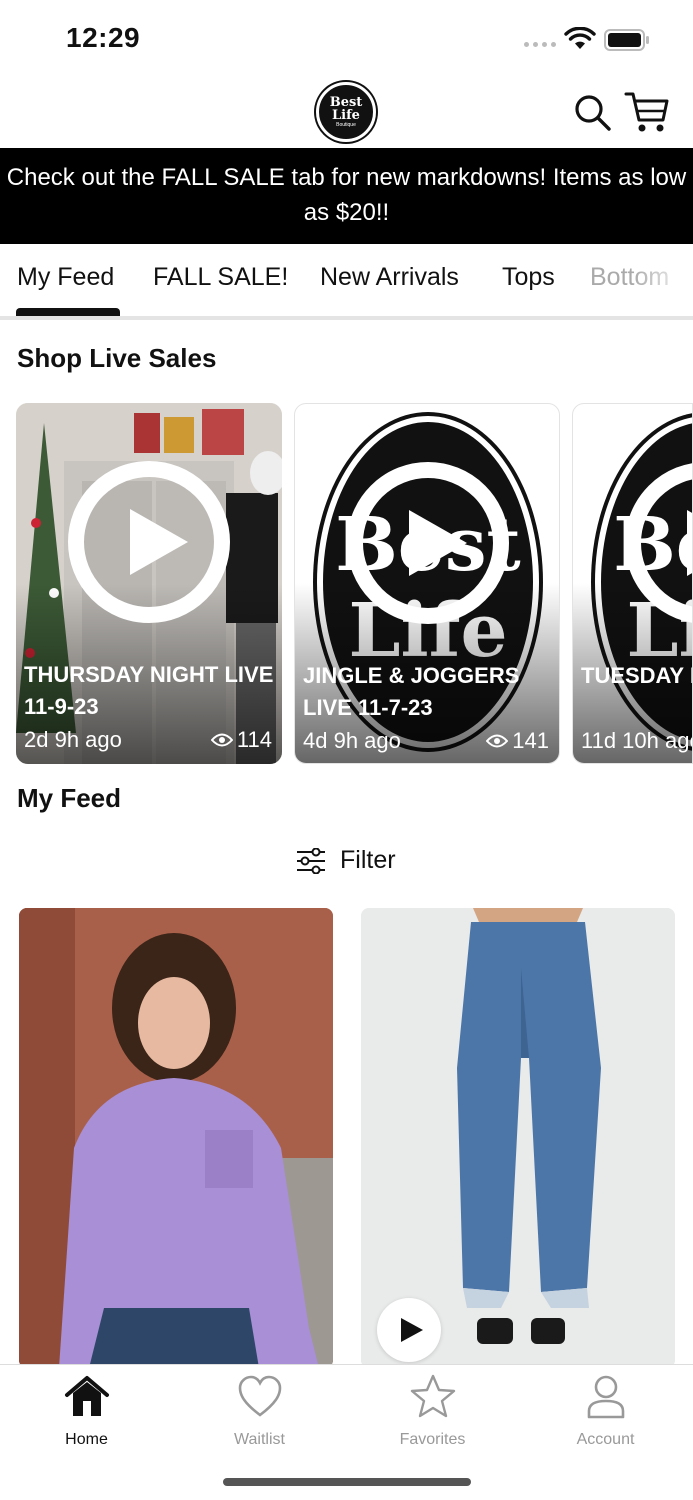 This screenshot has height=1500, width=693. I want to click on tab-new-arrivals: New Arrivals, so click(389, 277).